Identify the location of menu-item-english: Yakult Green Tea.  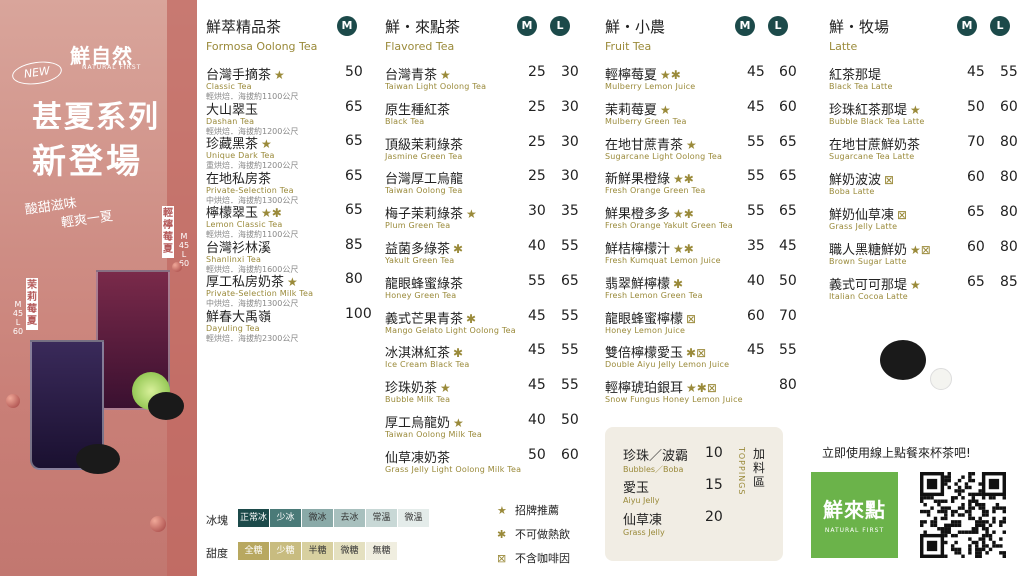
(420, 260).